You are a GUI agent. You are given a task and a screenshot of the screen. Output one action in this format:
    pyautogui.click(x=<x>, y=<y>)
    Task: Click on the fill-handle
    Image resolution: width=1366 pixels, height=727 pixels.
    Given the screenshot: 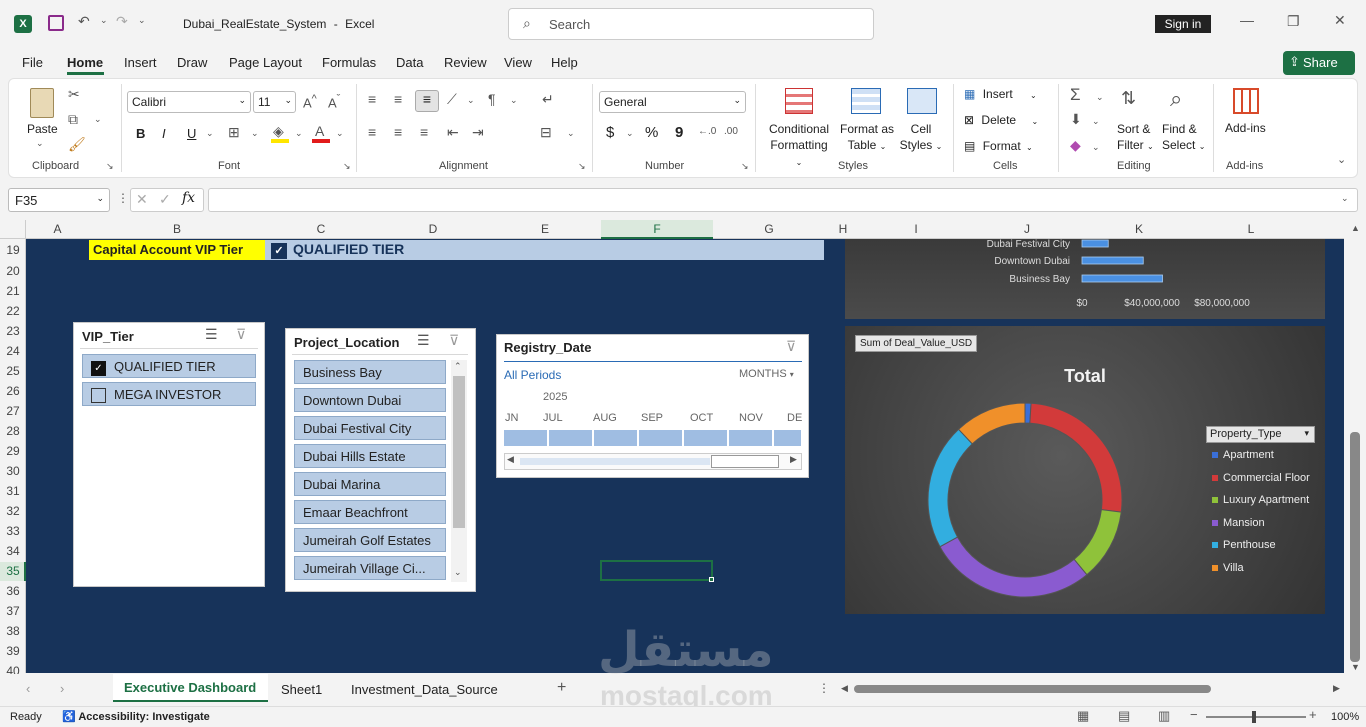 What is the action you would take?
    pyautogui.click(x=711, y=579)
    